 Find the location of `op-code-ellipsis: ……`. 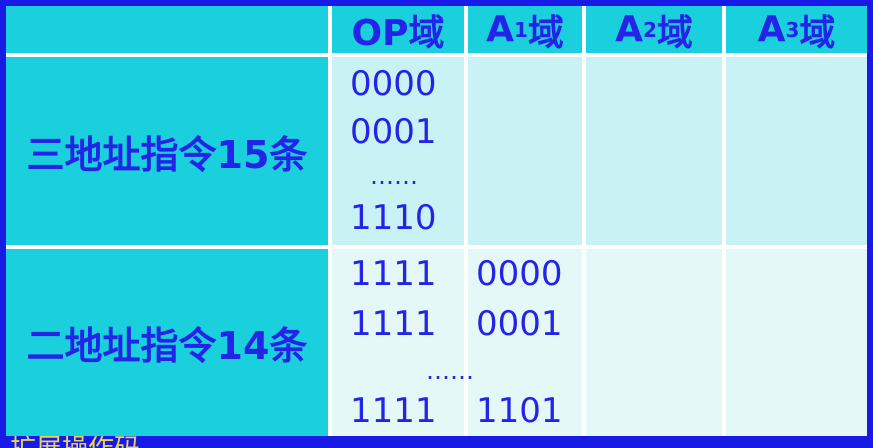

op-code-ellipsis: …… is located at coordinates (394, 176).